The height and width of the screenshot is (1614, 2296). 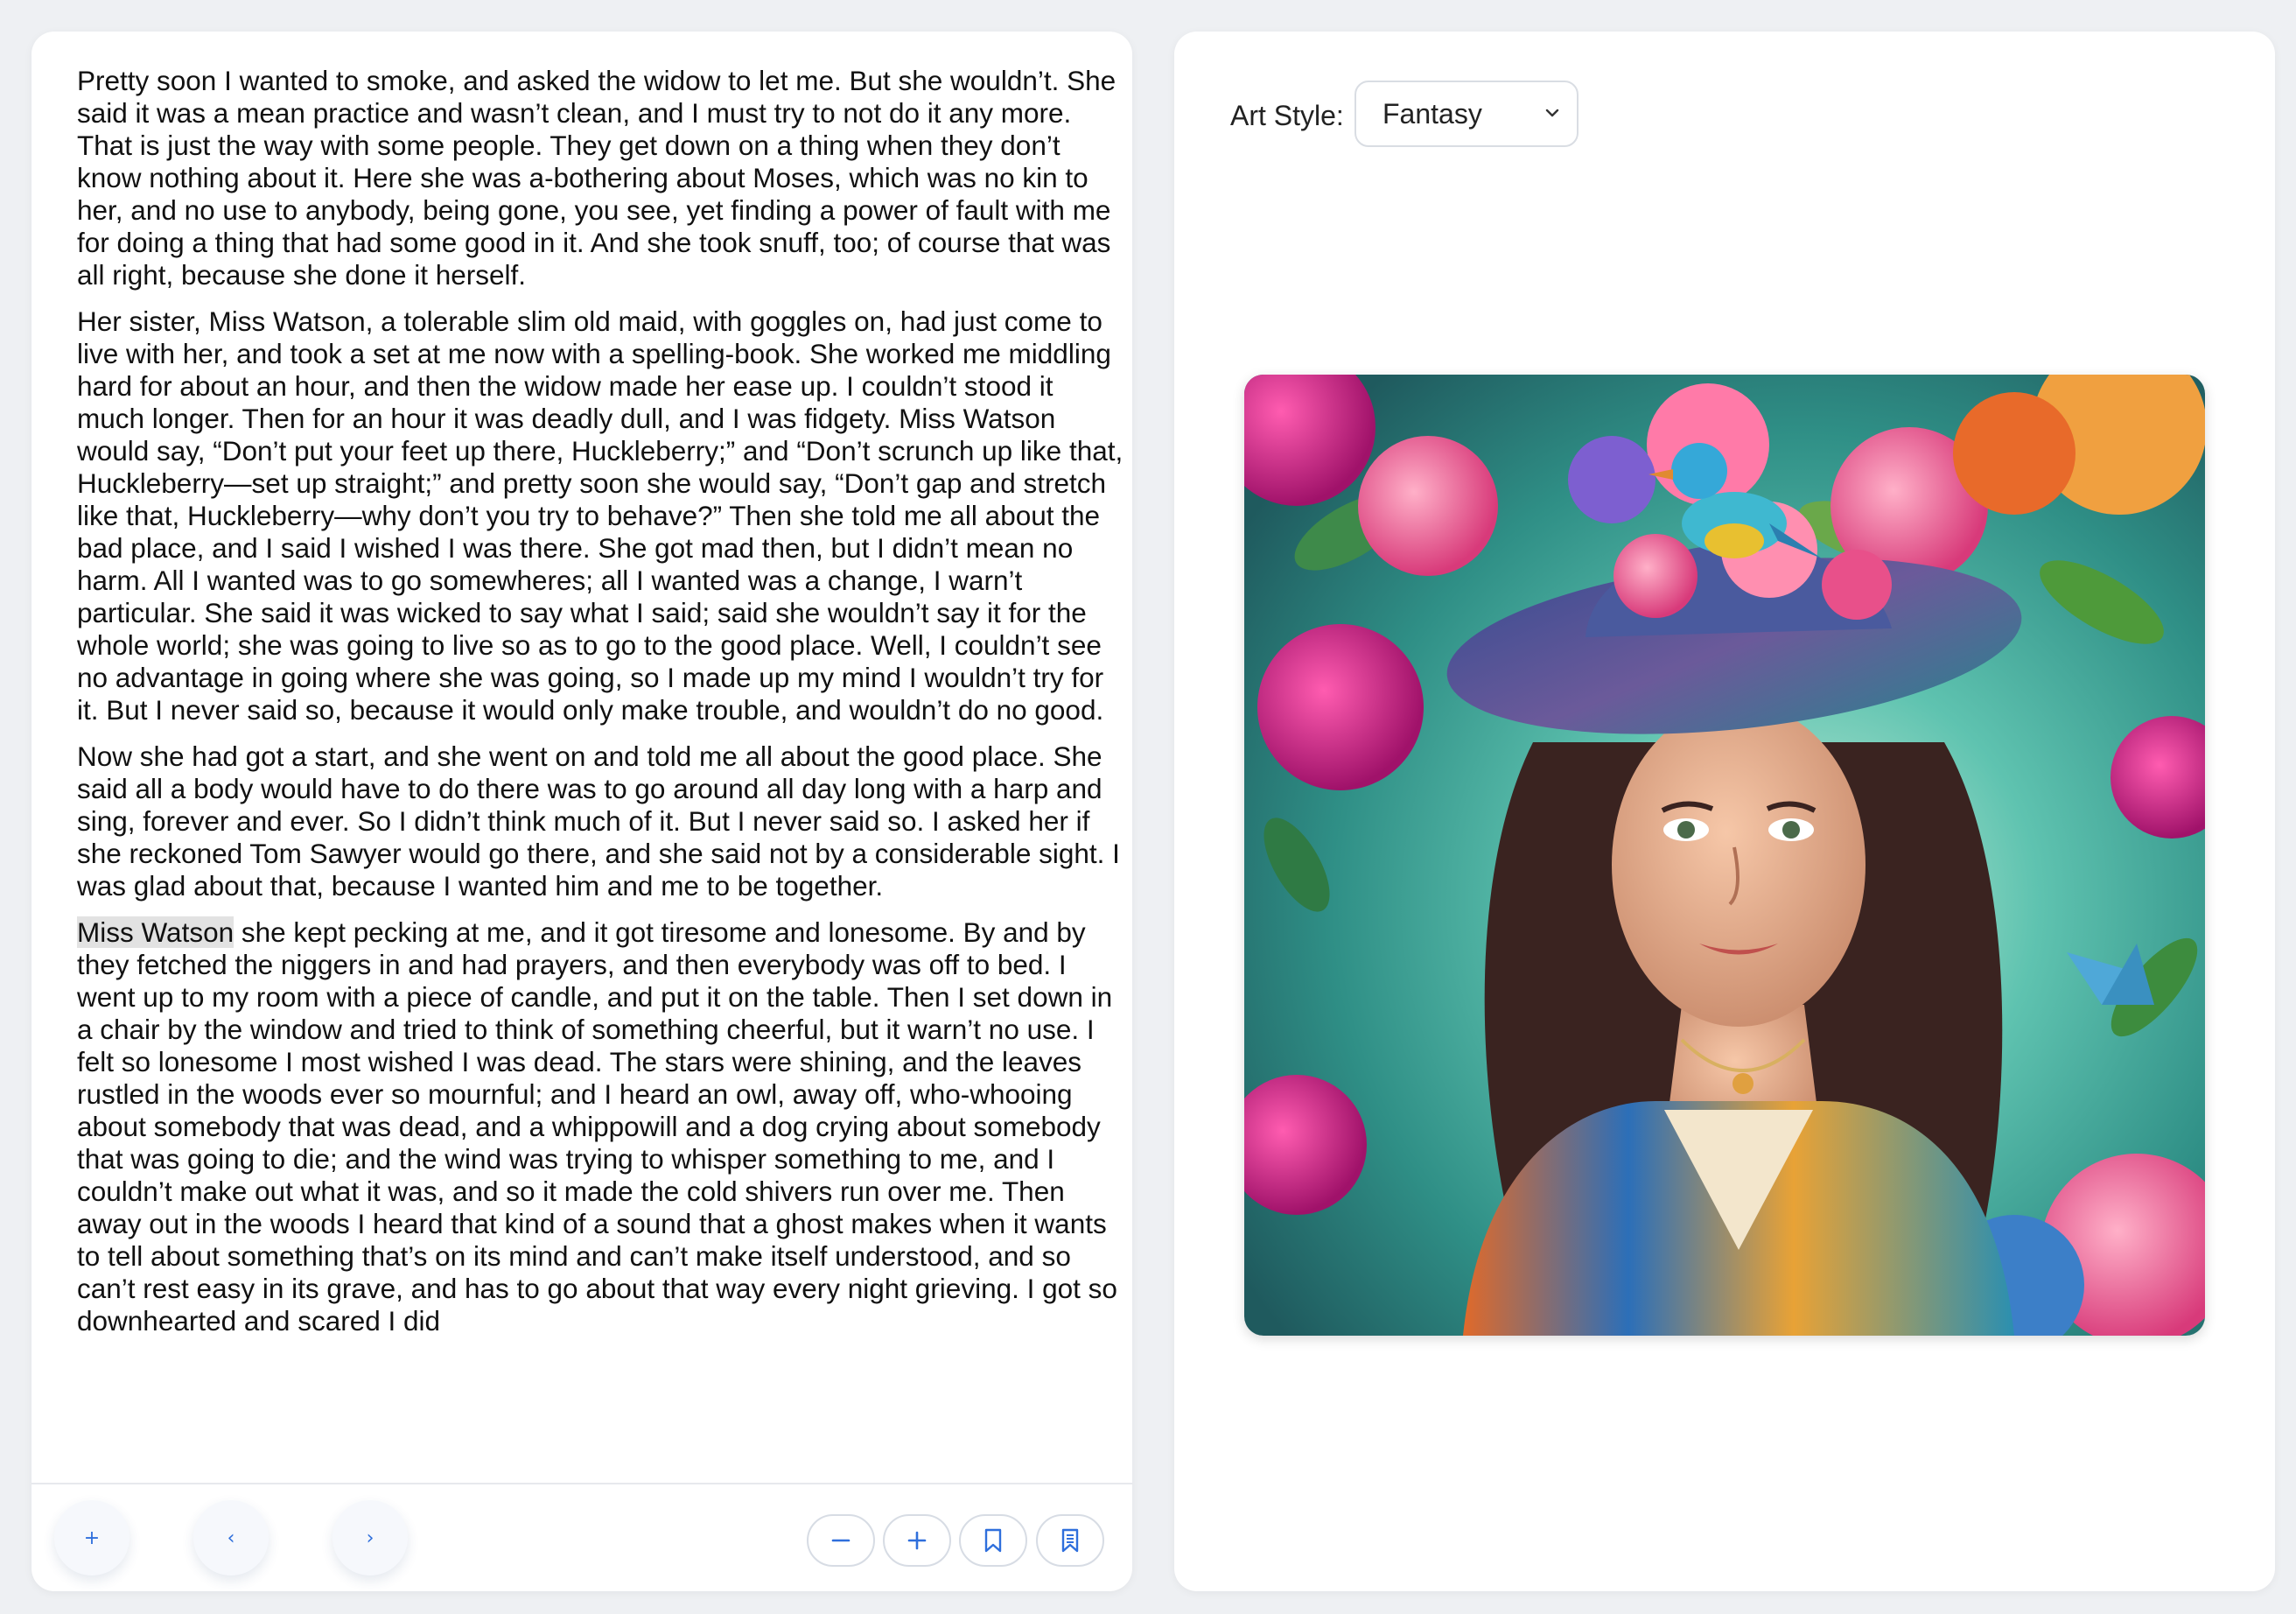 I want to click on bookmarks-list-button, so click(x=1070, y=1540).